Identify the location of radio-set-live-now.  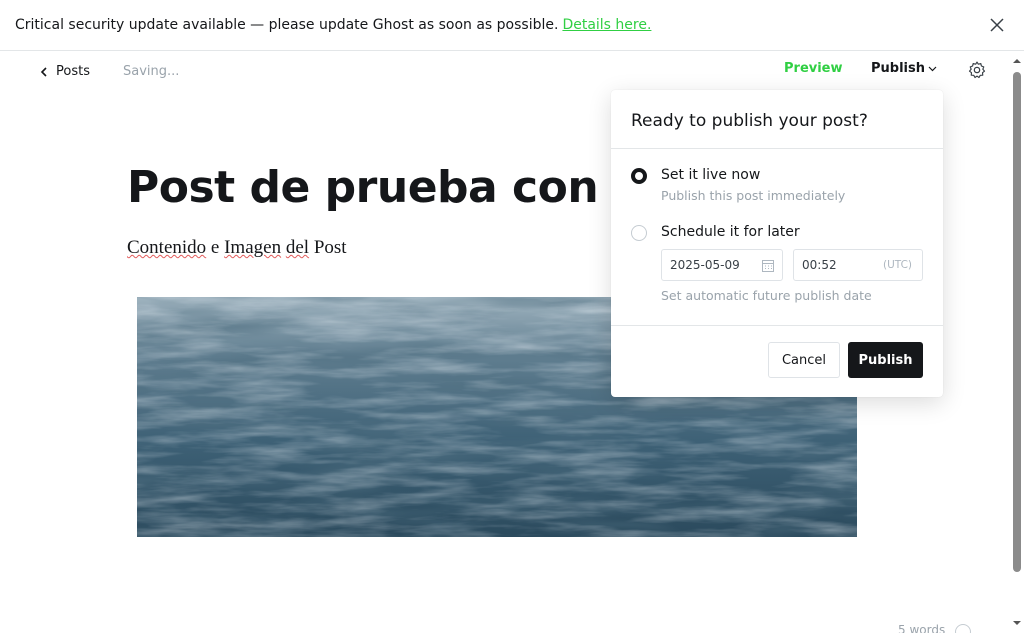
(639, 176).